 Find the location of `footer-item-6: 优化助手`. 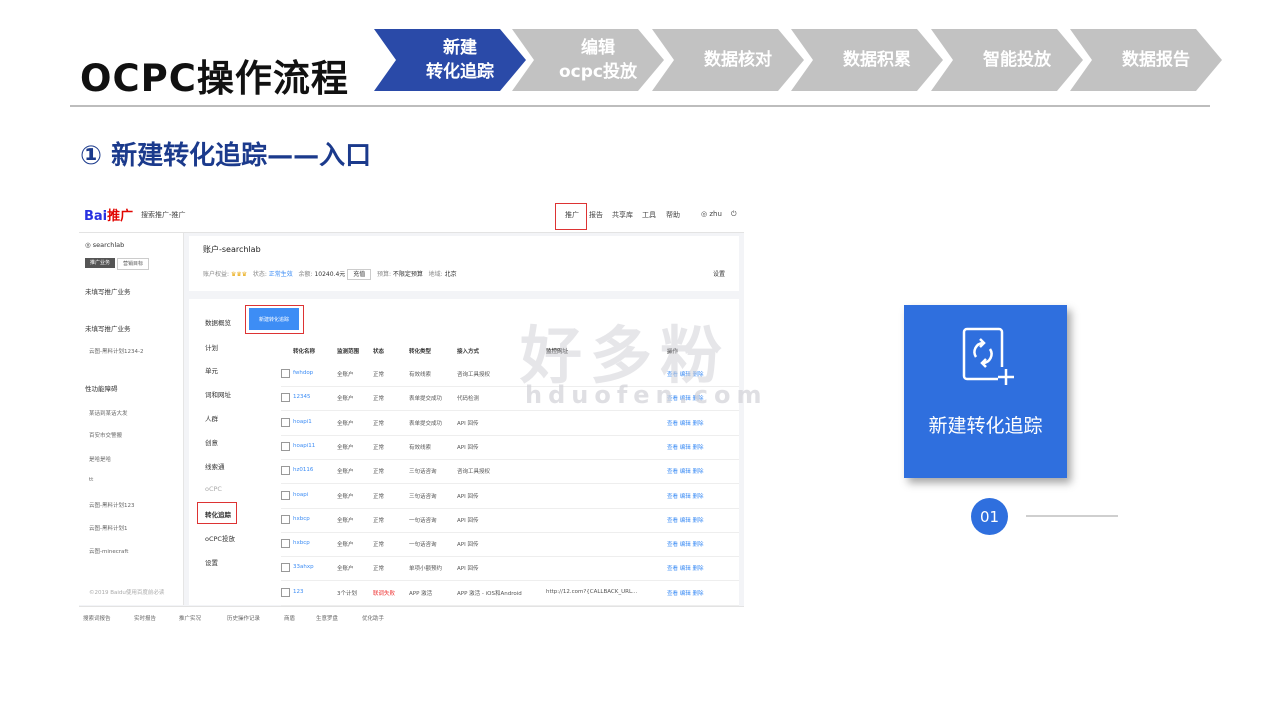

footer-item-6: 优化助手 is located at coordinates (373, 618).